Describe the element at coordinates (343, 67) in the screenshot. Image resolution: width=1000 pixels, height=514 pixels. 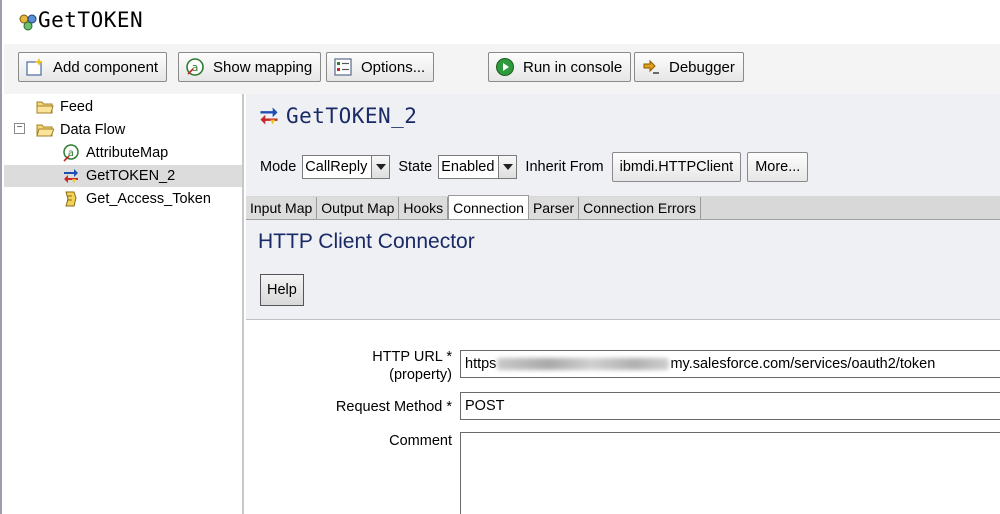
I see `options-icon` at that location.